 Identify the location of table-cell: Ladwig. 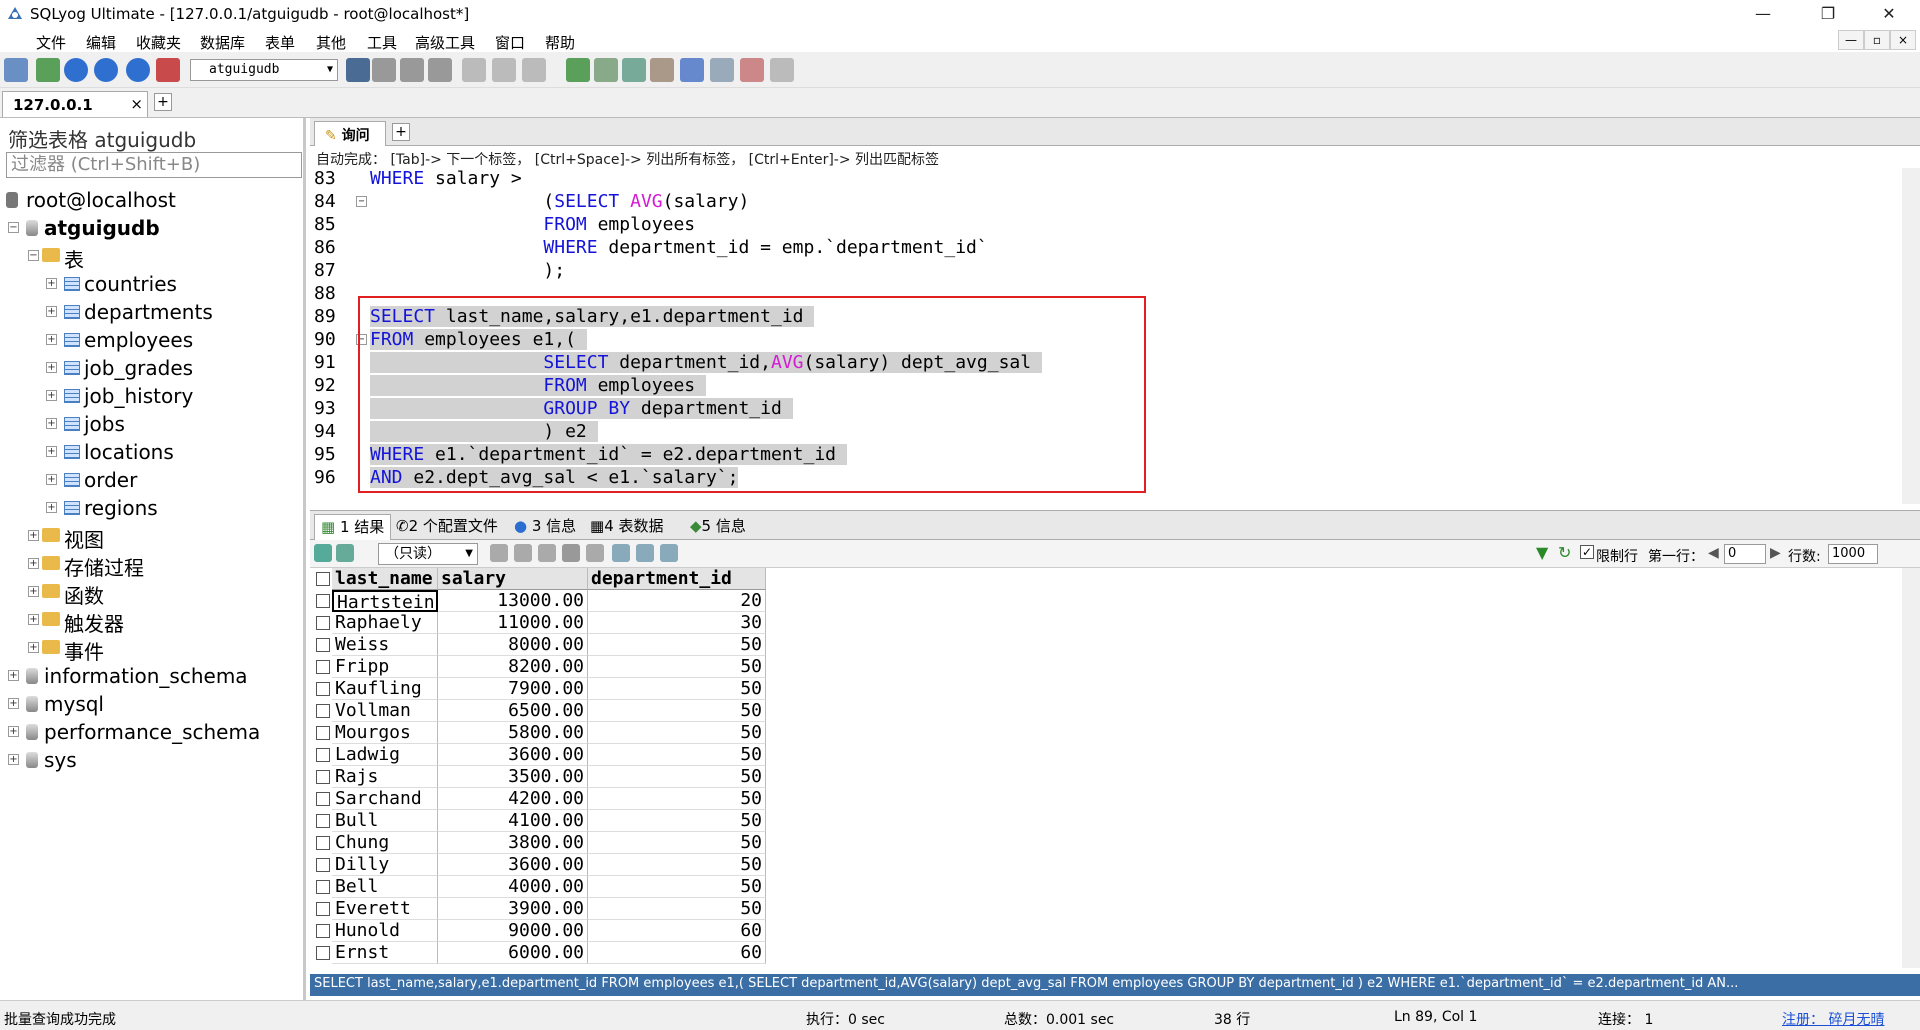
(385, 755).